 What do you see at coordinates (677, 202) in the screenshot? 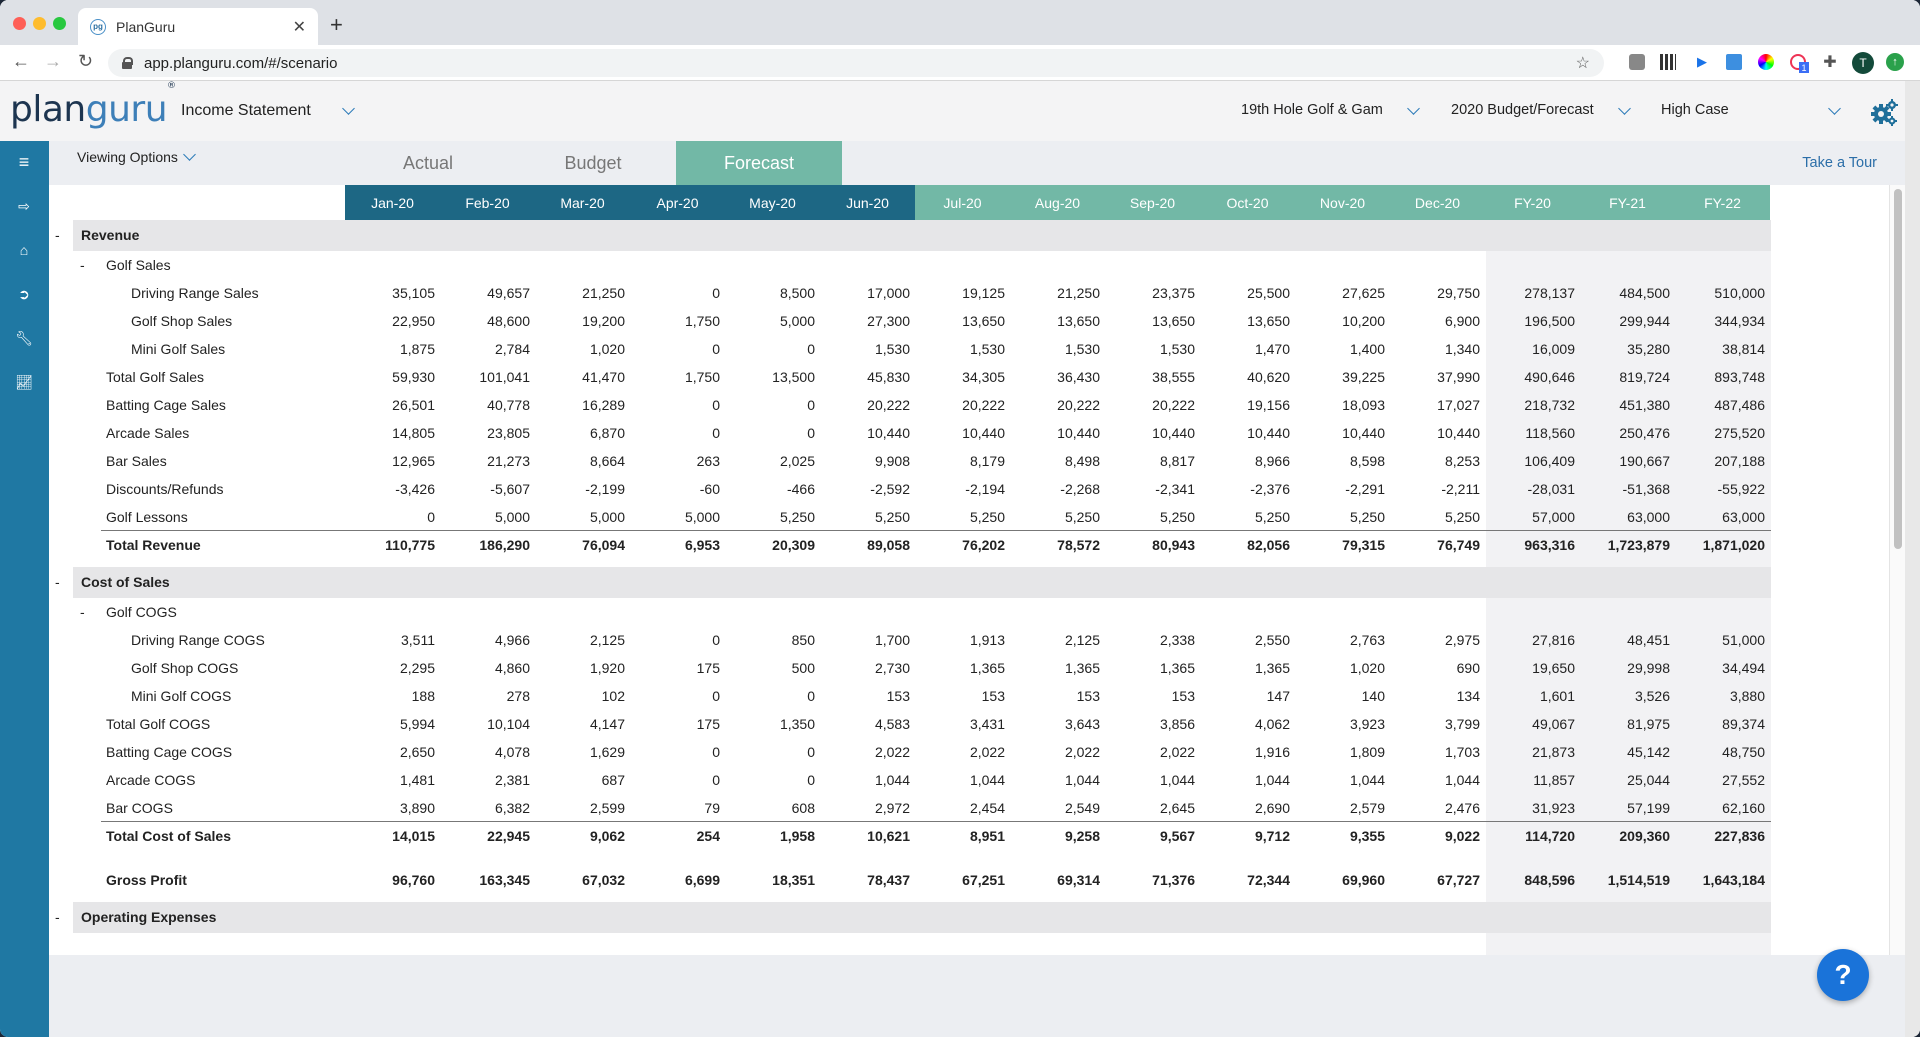
I see `column-header: Apr-20` at bounding box center [677, 202].